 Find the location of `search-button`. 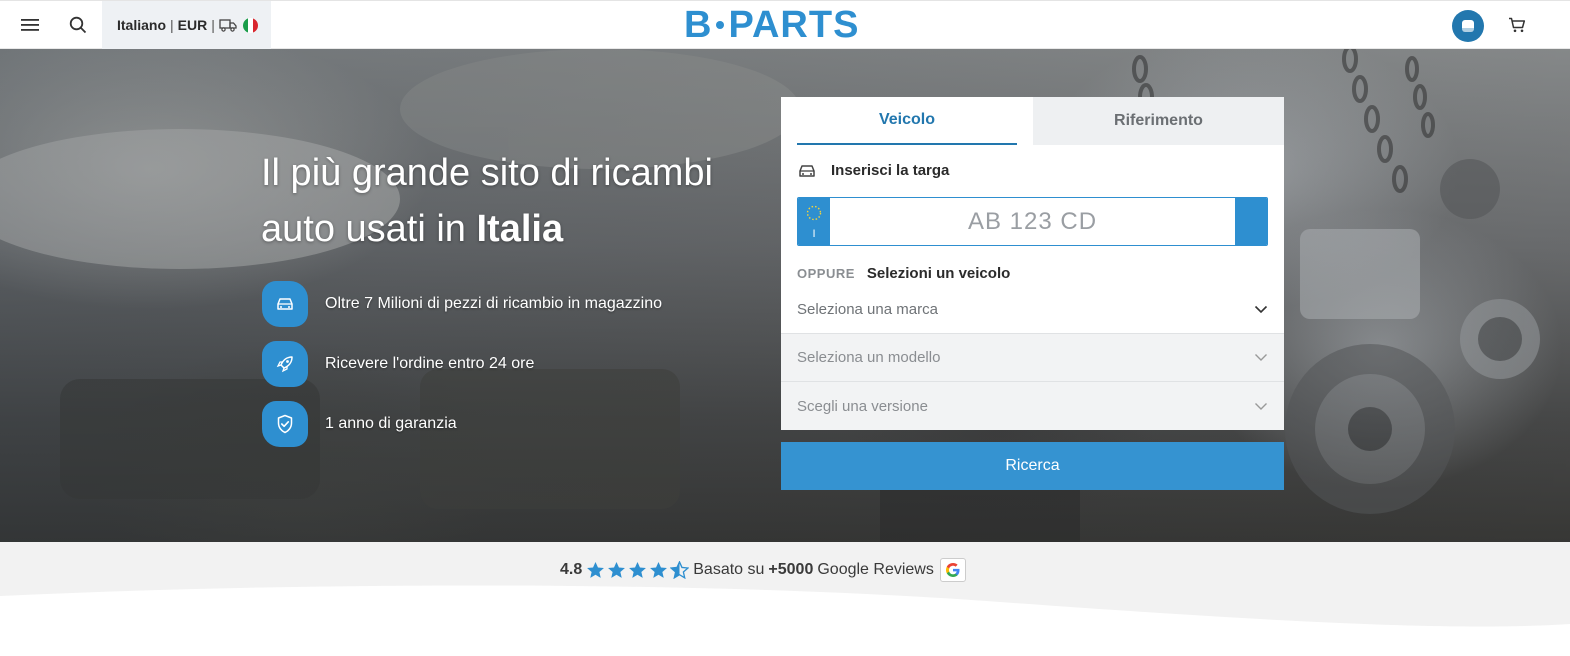

search-button is located at coordinates (78, 25).